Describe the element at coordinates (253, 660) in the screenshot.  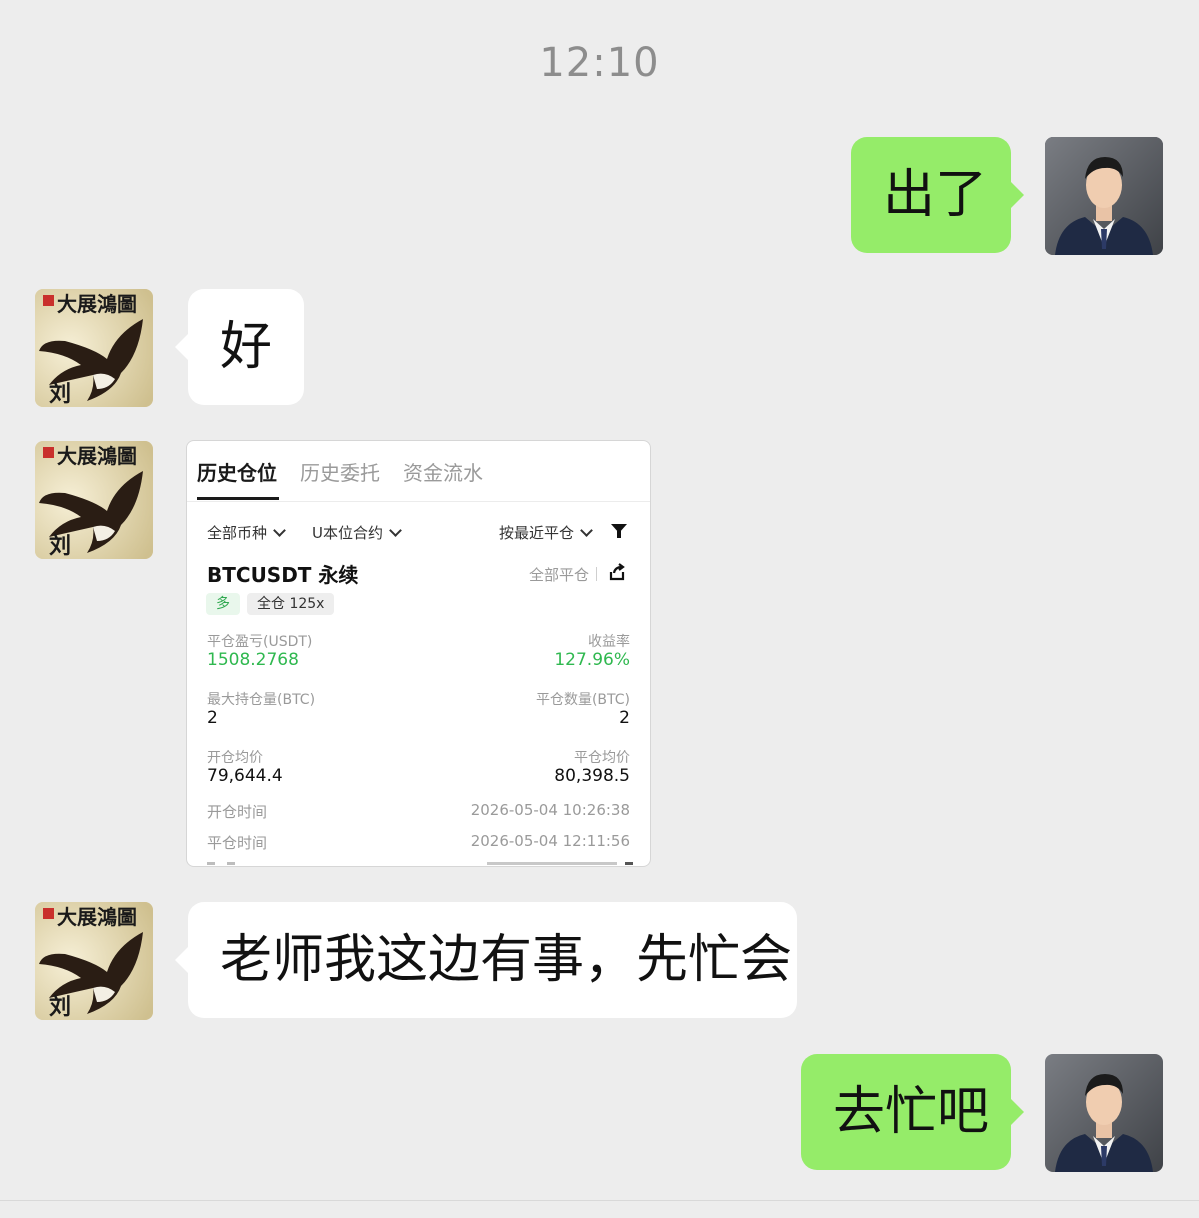
I see `pnl-value: 1508.2768` at that location.